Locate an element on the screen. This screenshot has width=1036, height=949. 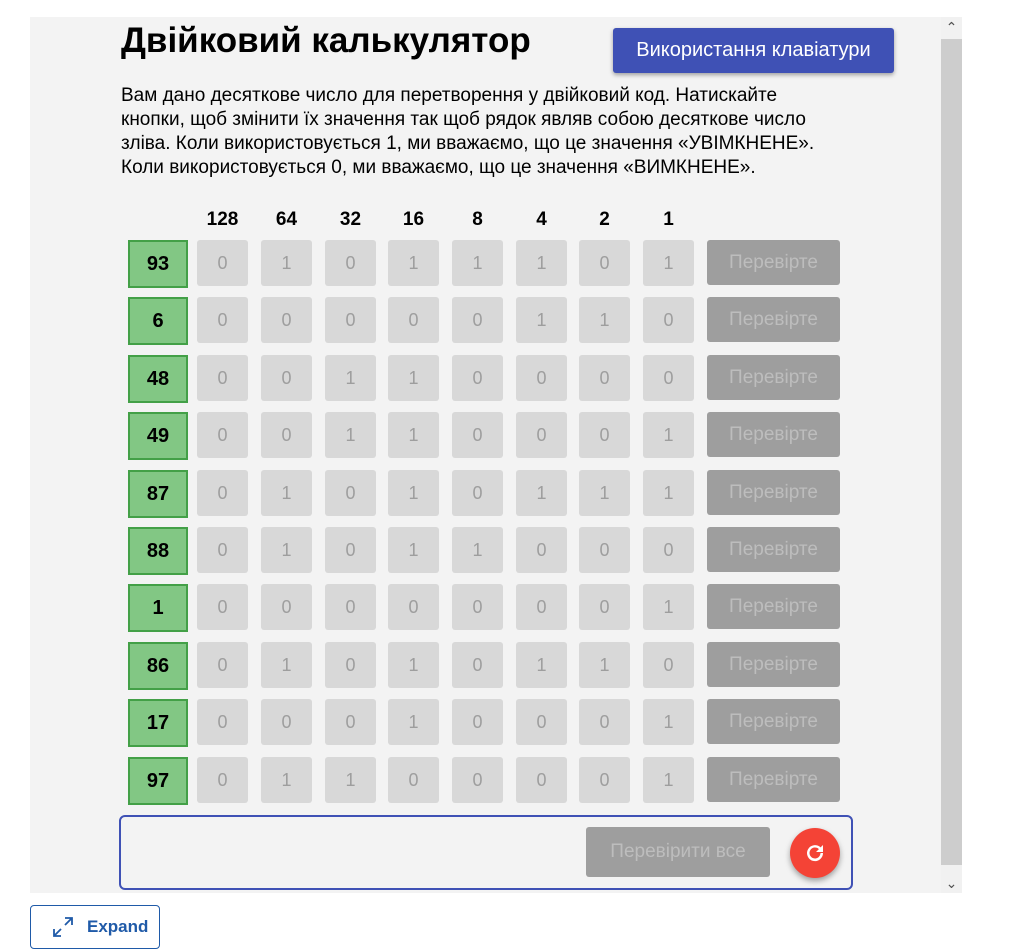
check-all-button: Перевірити все is located at coordinates (678, 852).